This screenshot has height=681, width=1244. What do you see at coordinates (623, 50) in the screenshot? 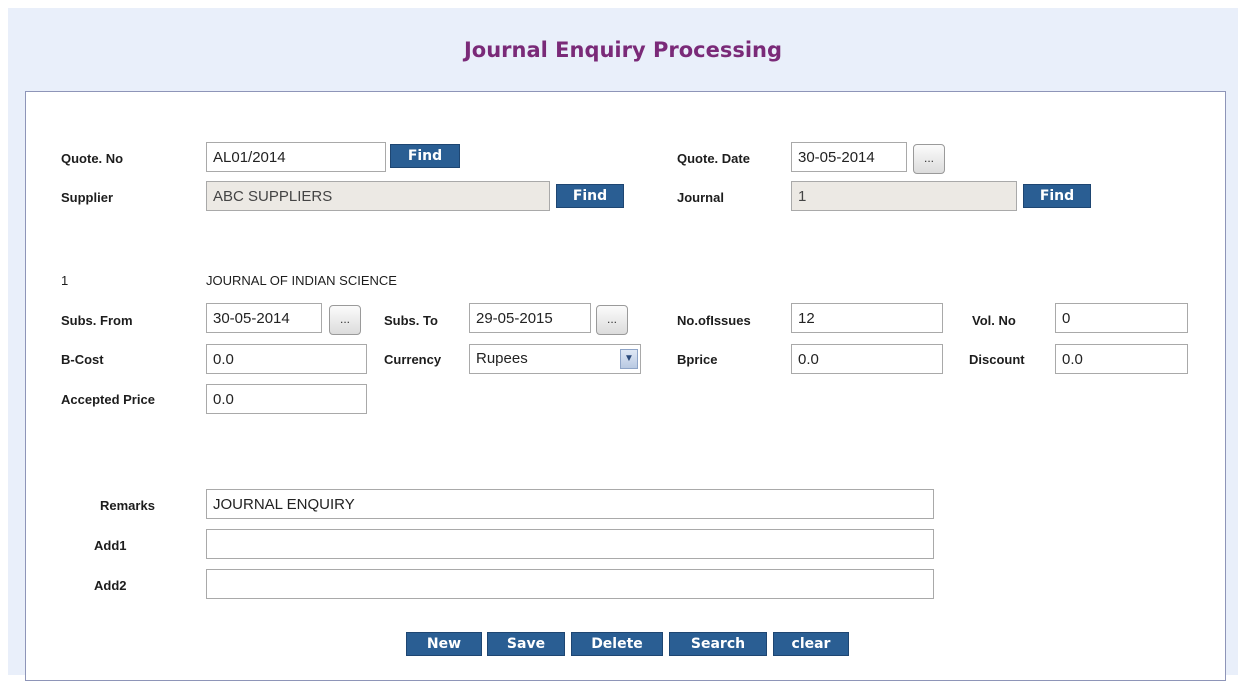
I see `page-title: Journal Enquiry Processing` at bounding box center [623, 50].